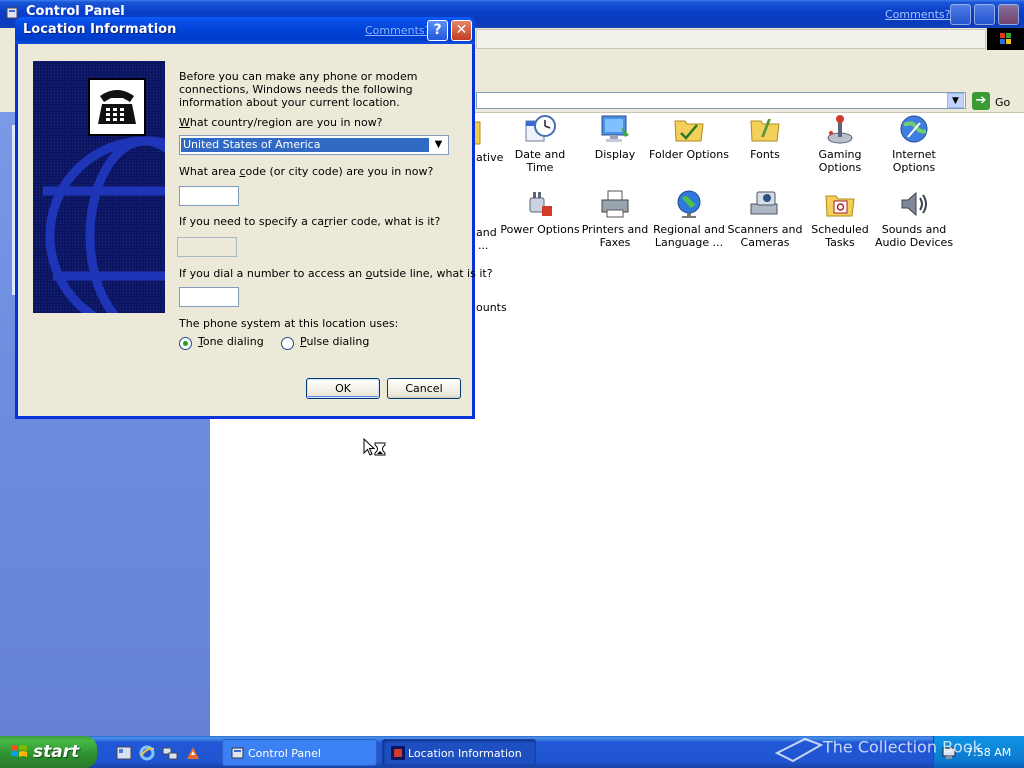 The width and height of the screenshot is (1024, 768). What do you see at coordinates (914, 161) in the screenshot?
I see `cp-icon-label: Internet Options` at bounding box center [914, 161].